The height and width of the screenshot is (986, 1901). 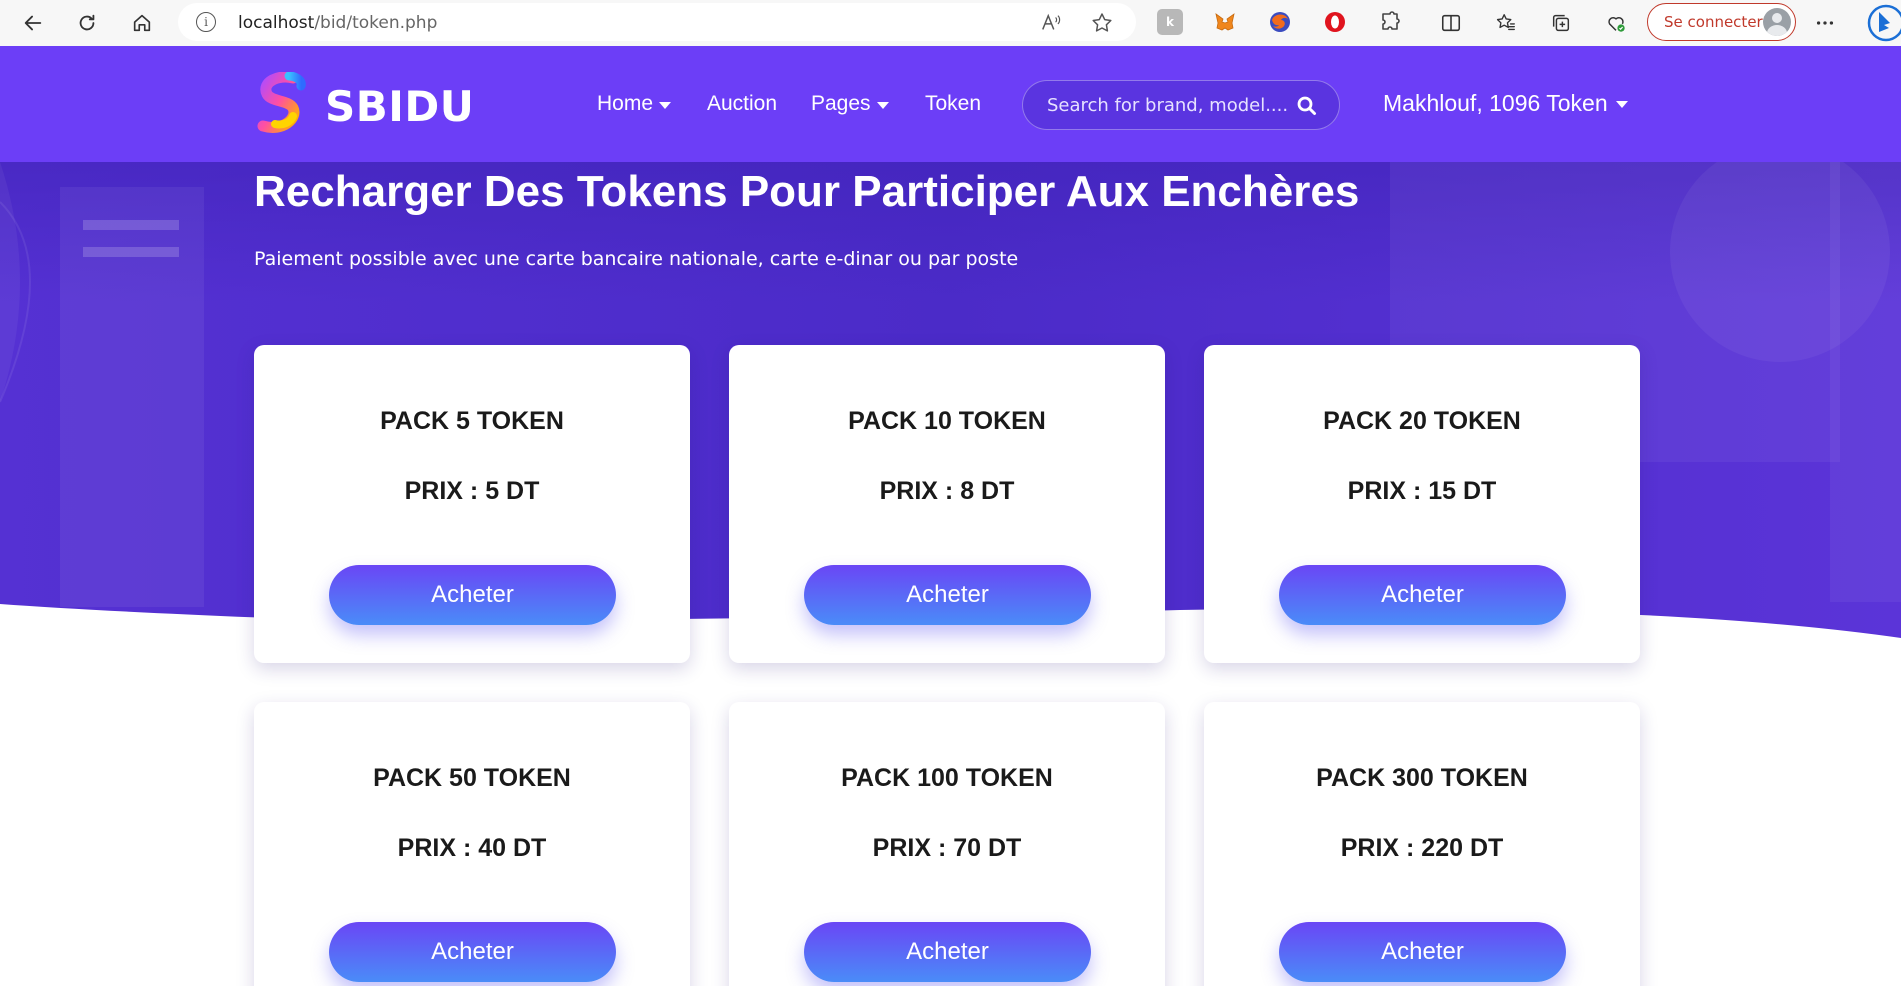 I want to click on pack-price: PRIX : 220 DT, so click(x=1422, y=848).